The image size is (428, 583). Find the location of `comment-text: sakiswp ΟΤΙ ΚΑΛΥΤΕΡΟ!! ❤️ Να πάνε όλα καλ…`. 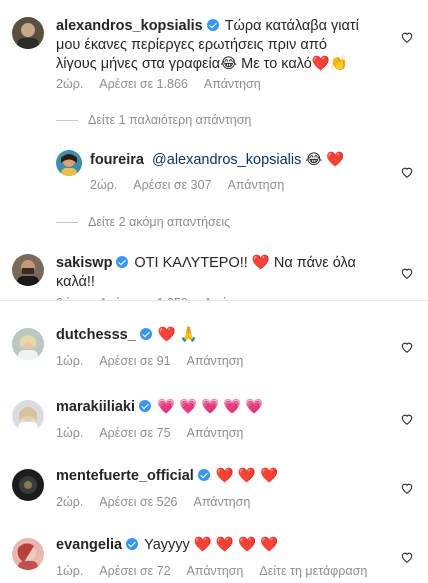

comment-text: sakiswp ΟΤΙ ΚΑΛΥΤΕΡΟ!! ❤️ Να πάνε όλα καλ… is located at coordinates (206, 272).